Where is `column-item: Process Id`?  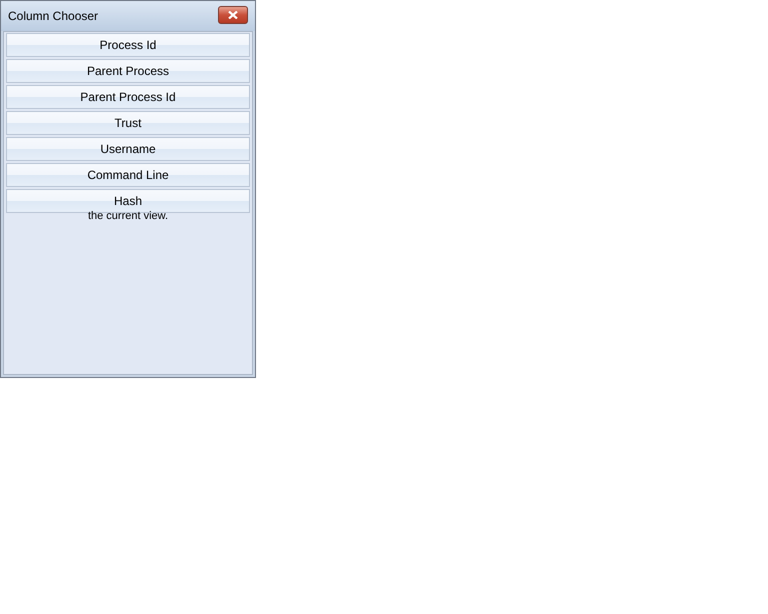 column-item: Process Id is located at coordinates (128, 45).